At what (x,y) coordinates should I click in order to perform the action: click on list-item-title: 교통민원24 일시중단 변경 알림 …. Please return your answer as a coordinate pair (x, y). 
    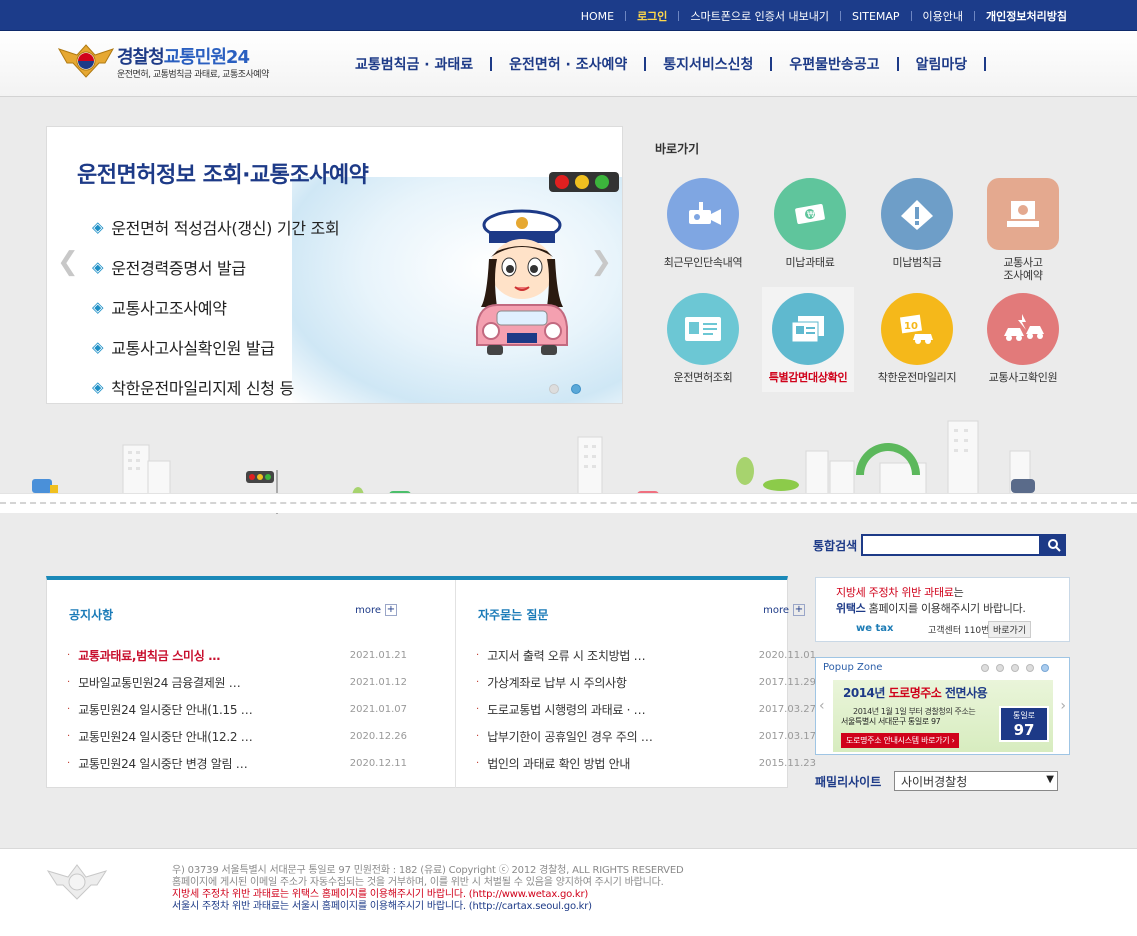
    Looking at the image, I should click on (163, 764).